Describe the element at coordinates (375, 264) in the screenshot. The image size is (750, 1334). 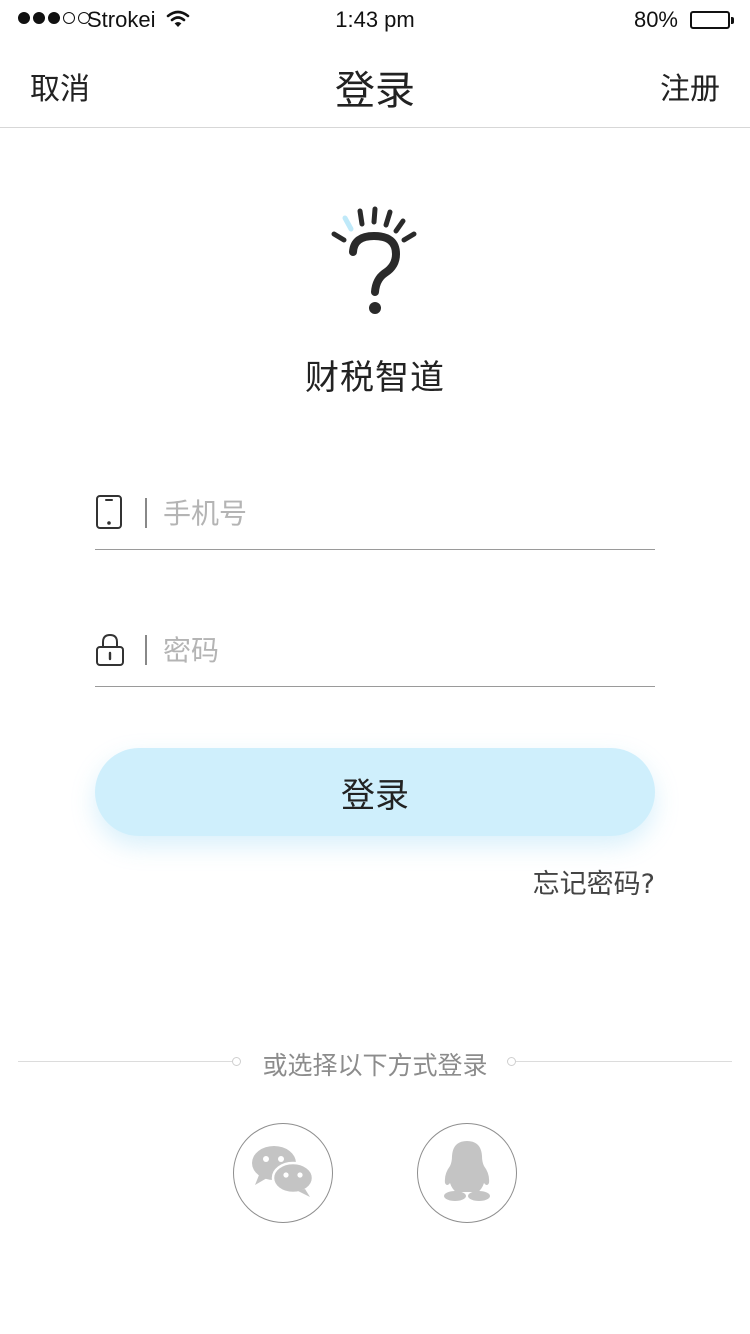
I see `question-mark-logo-icon` at that location.